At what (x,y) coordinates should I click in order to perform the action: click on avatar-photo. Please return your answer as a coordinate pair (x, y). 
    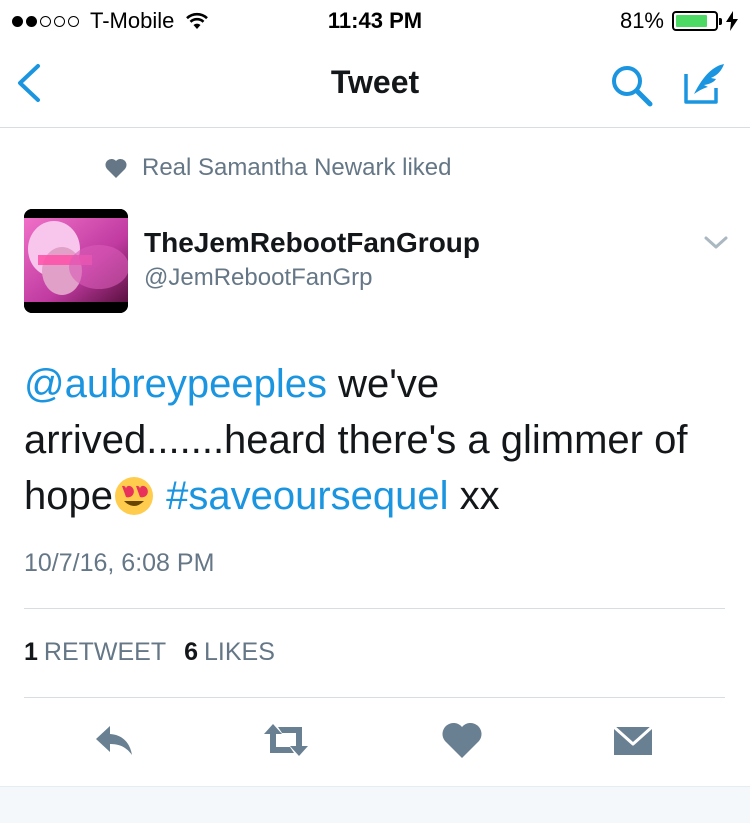
    Looking at the image, I should click on (76, 261).